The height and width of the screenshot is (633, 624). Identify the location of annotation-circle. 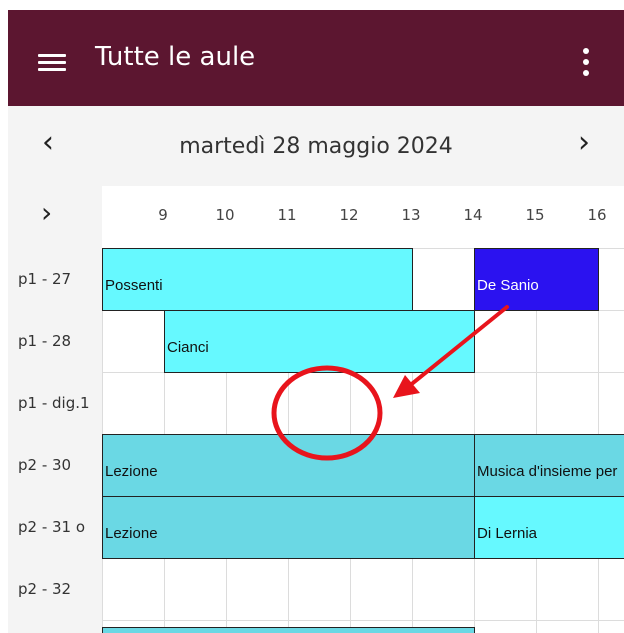
(327, 413).